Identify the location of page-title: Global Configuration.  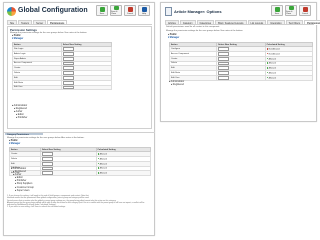
(53, 10).